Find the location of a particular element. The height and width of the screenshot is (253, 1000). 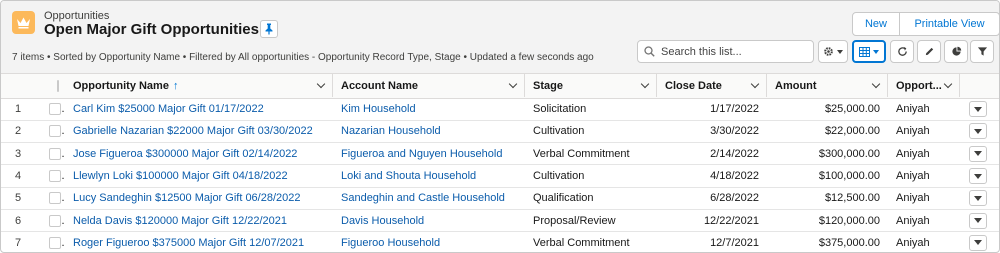

amount-cell: $12,500.00 is located at coordinates (827, 198).